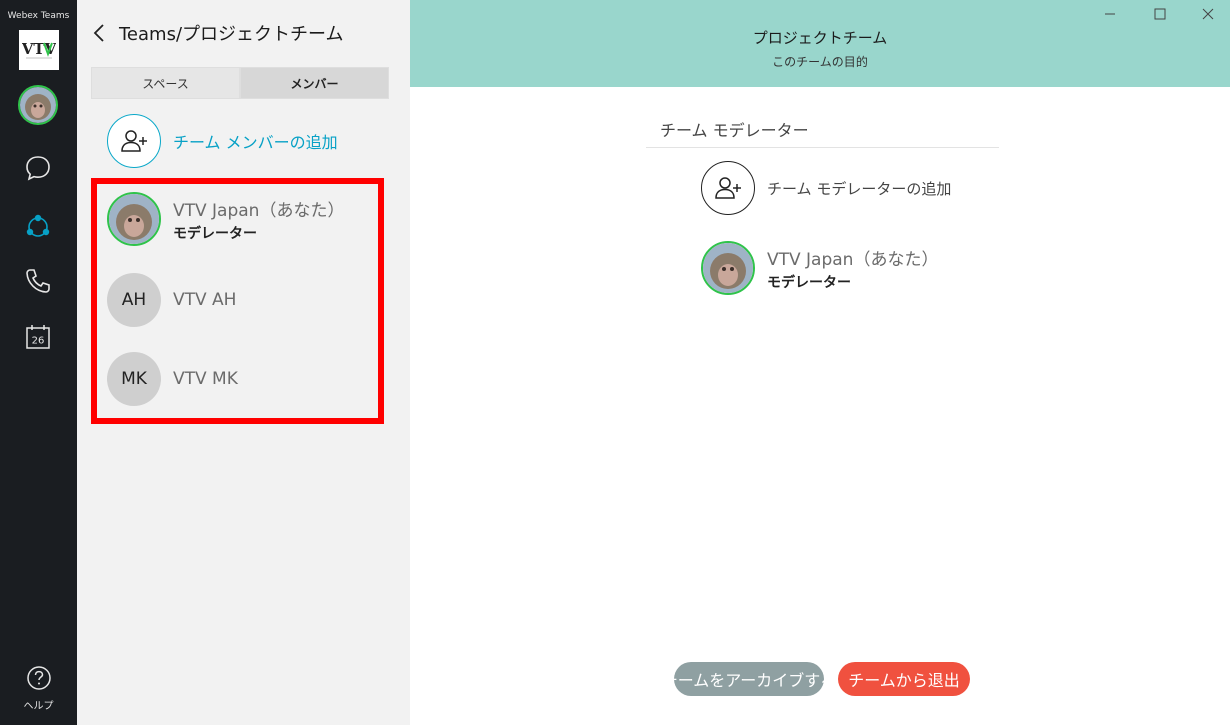  What do you see at coordinates (749, 679) in the screenshot?
I see `archive-team-button: チームをアーカイブする` at bounding box center [749, 679].